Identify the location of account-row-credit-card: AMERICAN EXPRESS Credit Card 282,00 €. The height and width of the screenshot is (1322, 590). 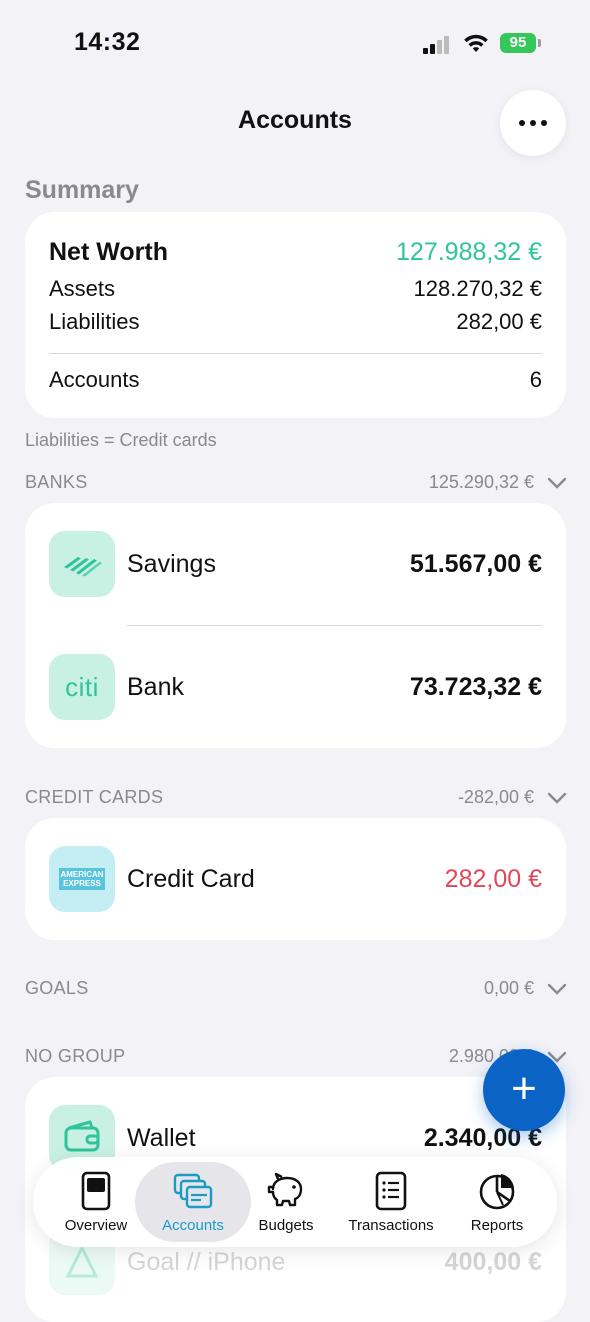
(295, 879).